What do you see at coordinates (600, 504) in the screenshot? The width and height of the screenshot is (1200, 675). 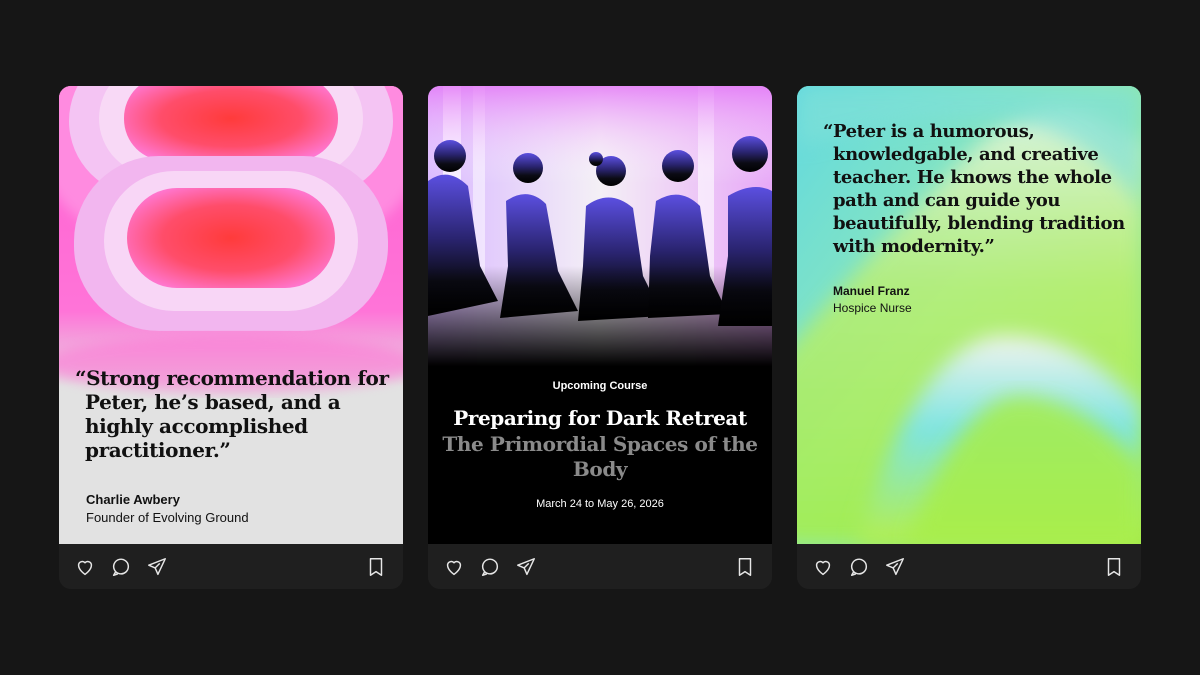 I see `course-dates: March 24 to May 26, 2026` at bounding box center [600, 504].